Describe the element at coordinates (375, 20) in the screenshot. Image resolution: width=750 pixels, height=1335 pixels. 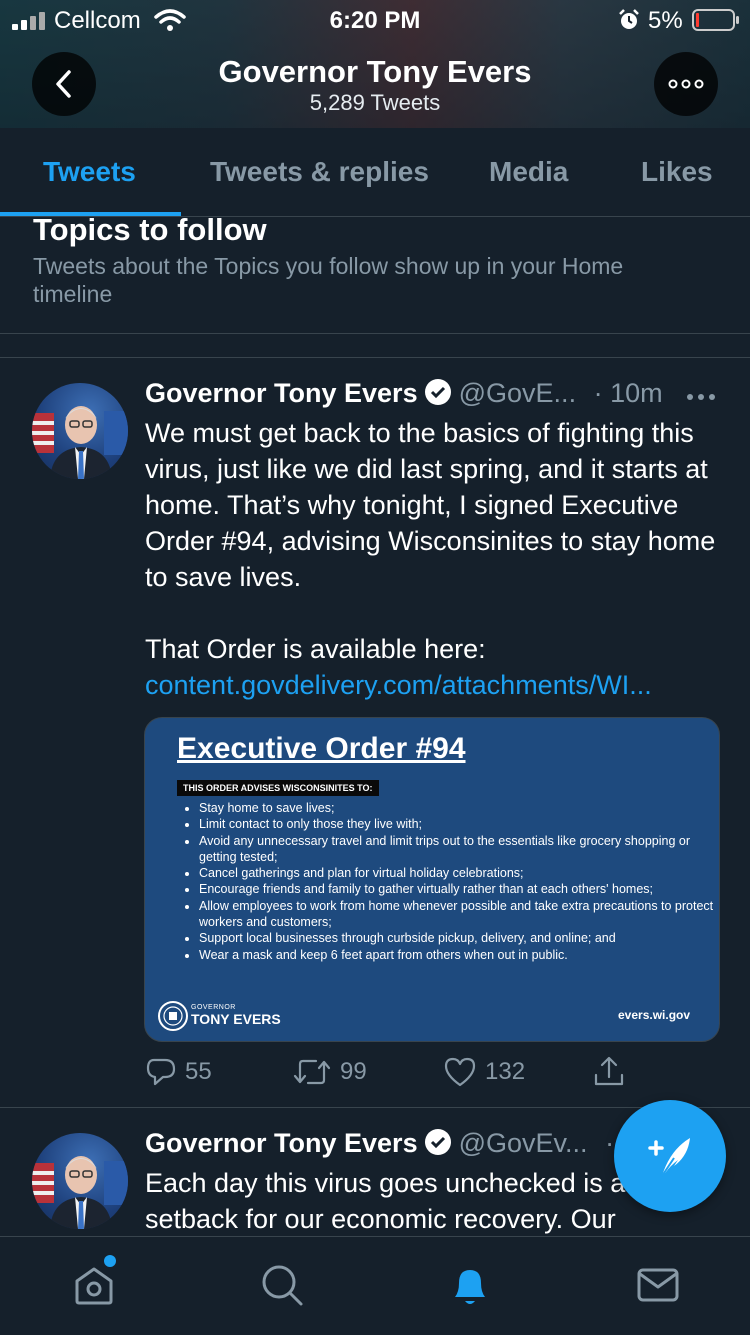
I see `status-bar: Cellcom 6:20 PM 5%` at that location.